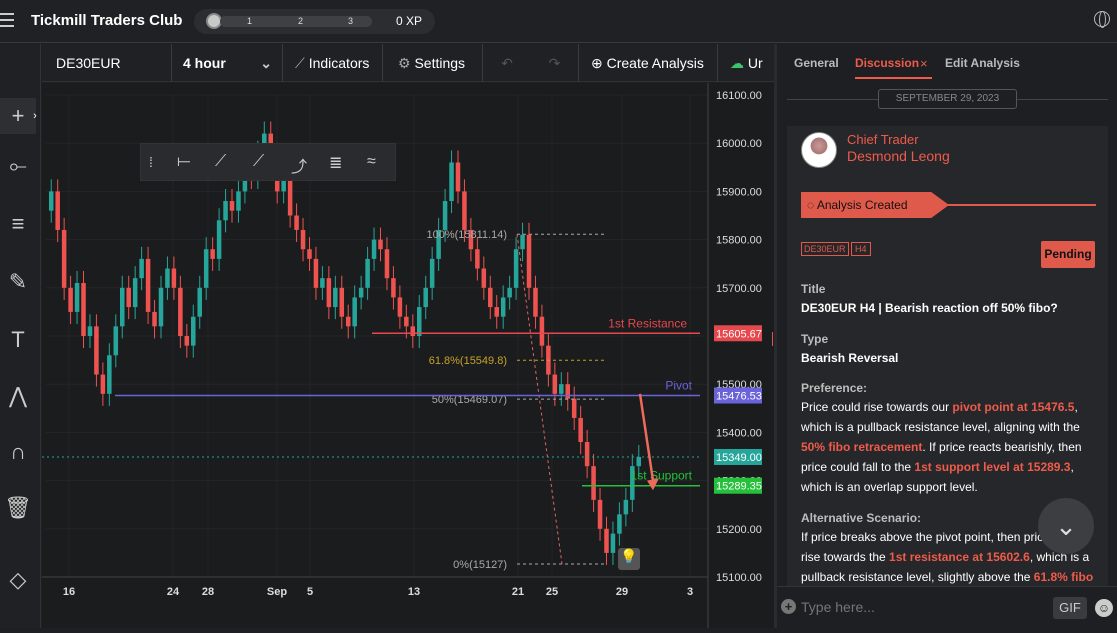  Describe the element at coordinates (883, 139) in the screenshot. I see `author-role: Chief Trader` at that location.